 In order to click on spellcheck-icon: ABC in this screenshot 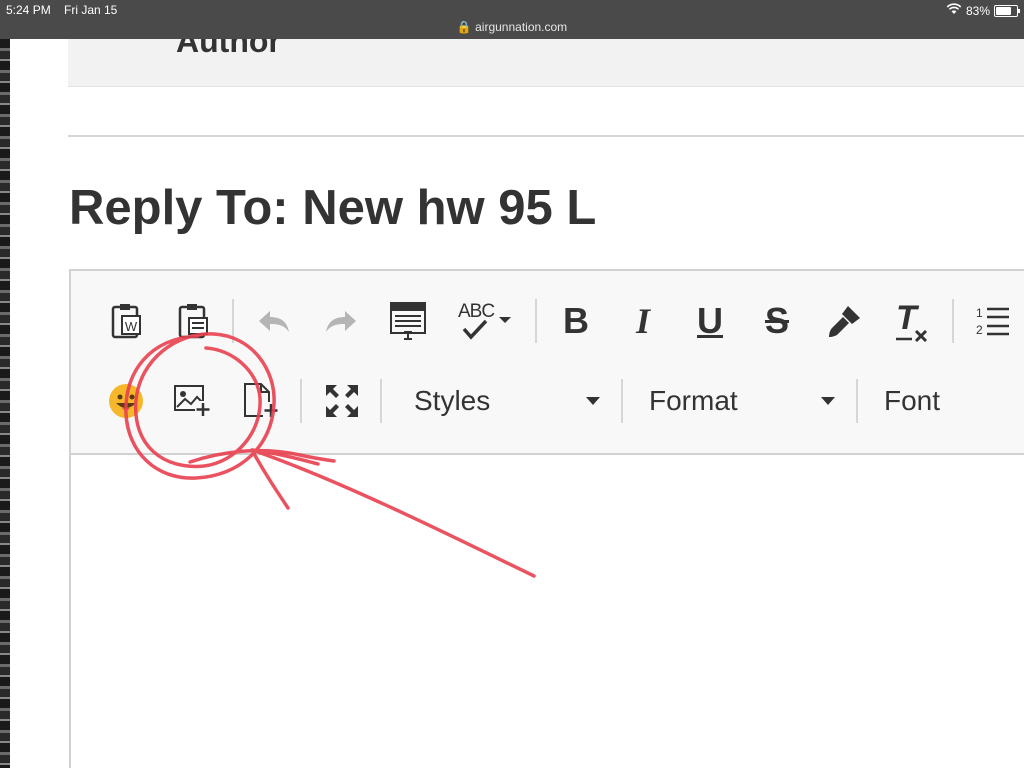, I will do `click(486, 321)`.